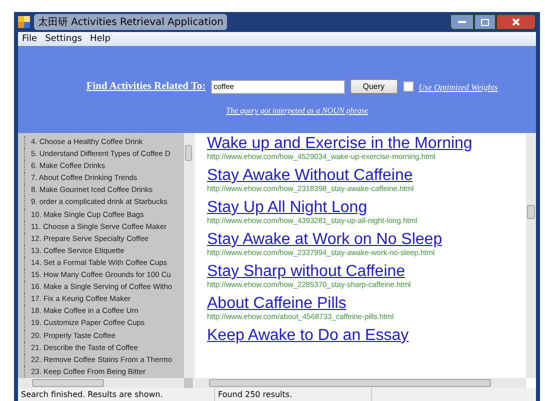 Image resolution: width=545 pixels, height=401 pixels. Describe the element at coordinates (146, 86) in the screenshot. I see `search-label: Find Activities Related To:` at that location.